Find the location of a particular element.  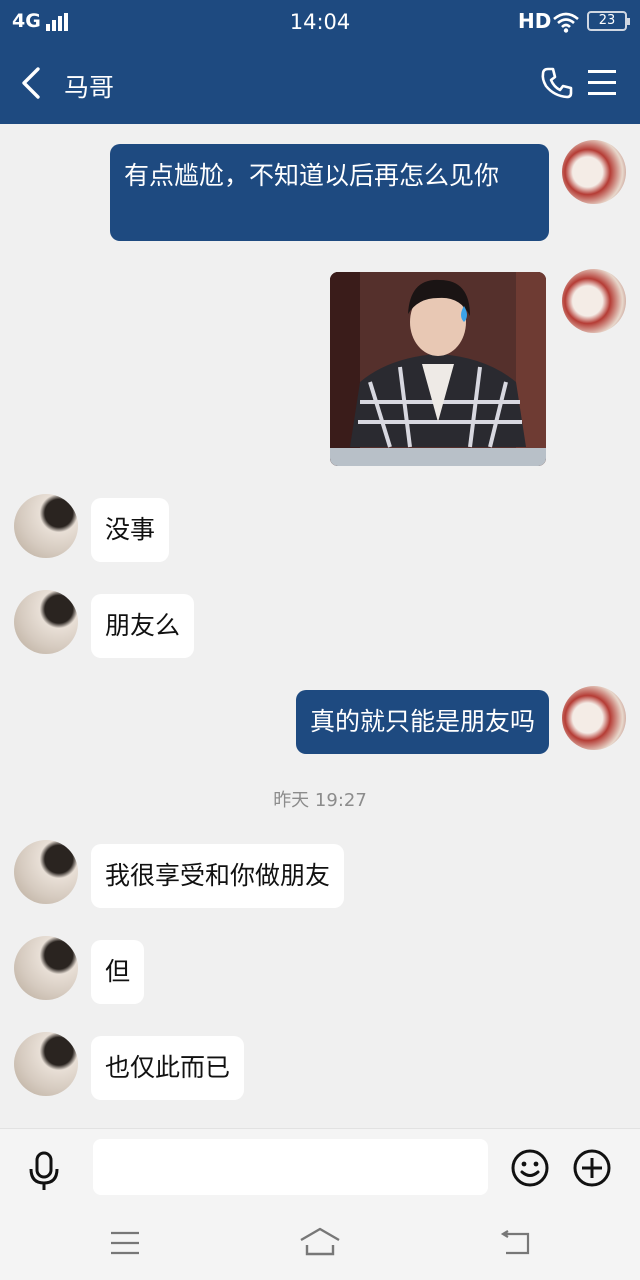

home-icon is located at coordinates (320, 1242).